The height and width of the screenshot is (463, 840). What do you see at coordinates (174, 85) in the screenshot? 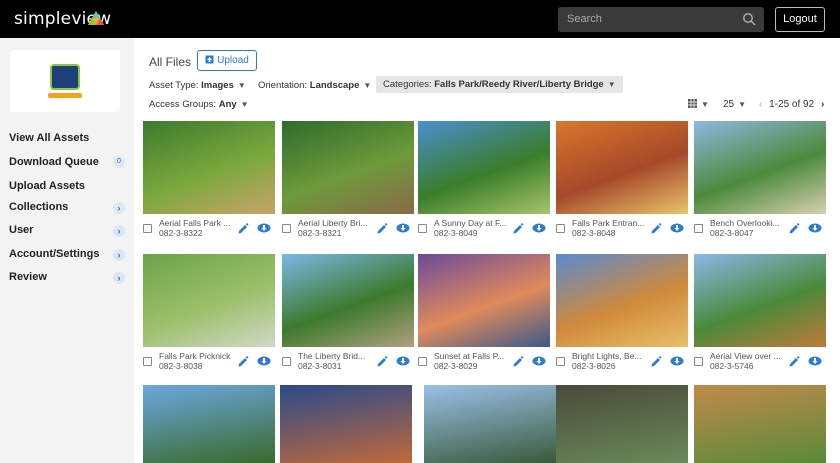
I see `asset-type-label: Asset Type:` at bounding box center [174, 85].